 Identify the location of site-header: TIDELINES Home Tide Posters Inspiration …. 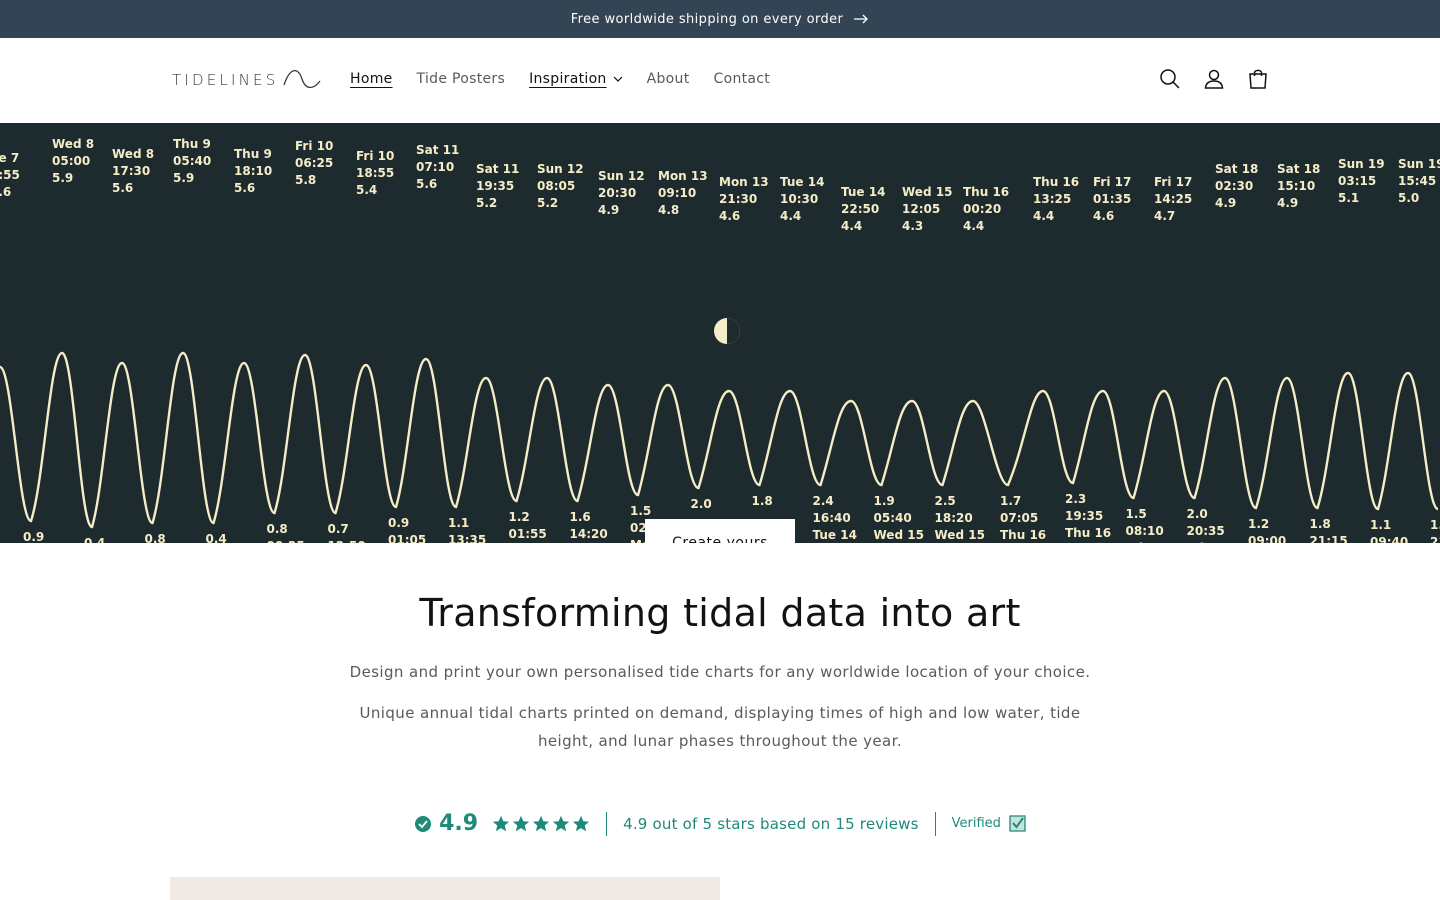
(720, 80).